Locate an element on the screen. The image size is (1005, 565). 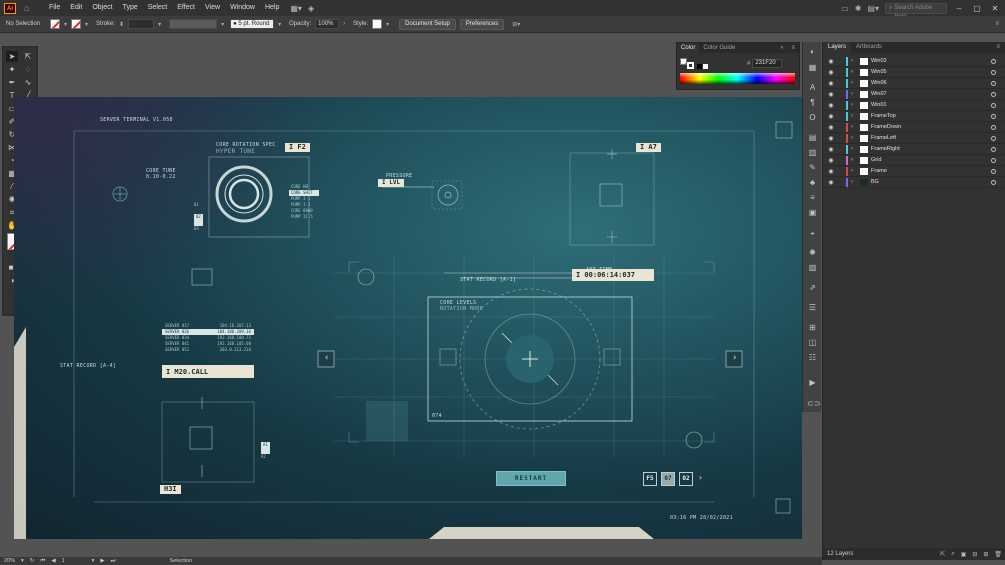
swatches-icon: ▦ is located at coordinates (812, 67).